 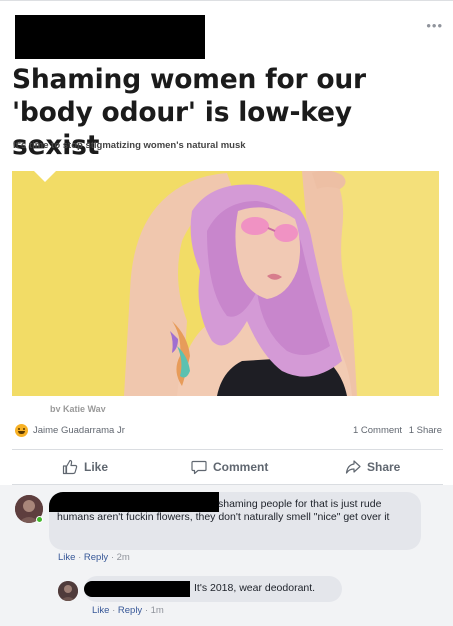 What do you see at coordinates (434, 25) in the screenshot?
I see `ellipsis-icon: •••` at bounding box center [434, 25].